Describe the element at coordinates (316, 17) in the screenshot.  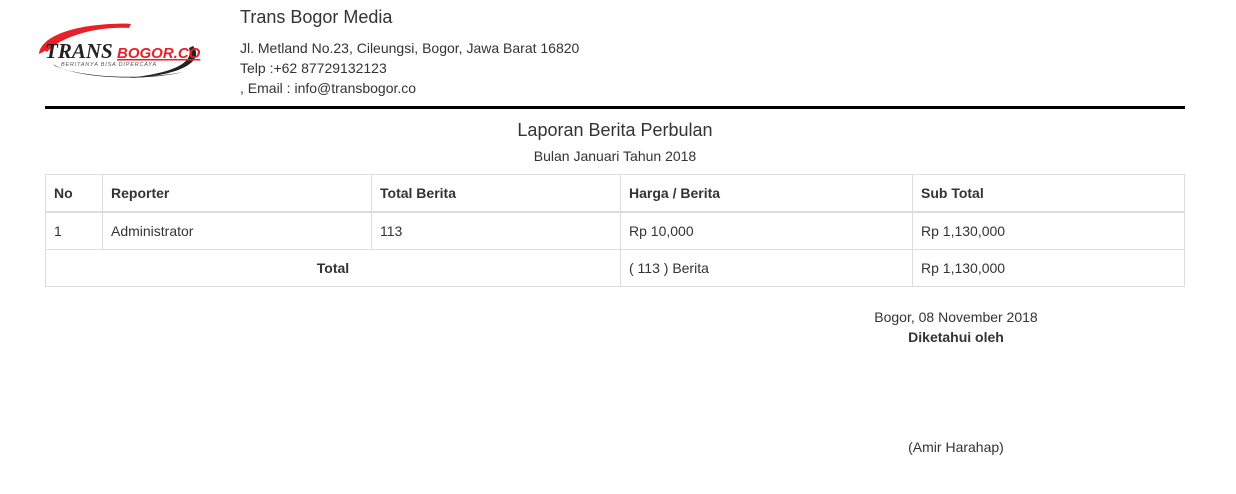
I see `company-name: Trans Bogor Media` at that location.